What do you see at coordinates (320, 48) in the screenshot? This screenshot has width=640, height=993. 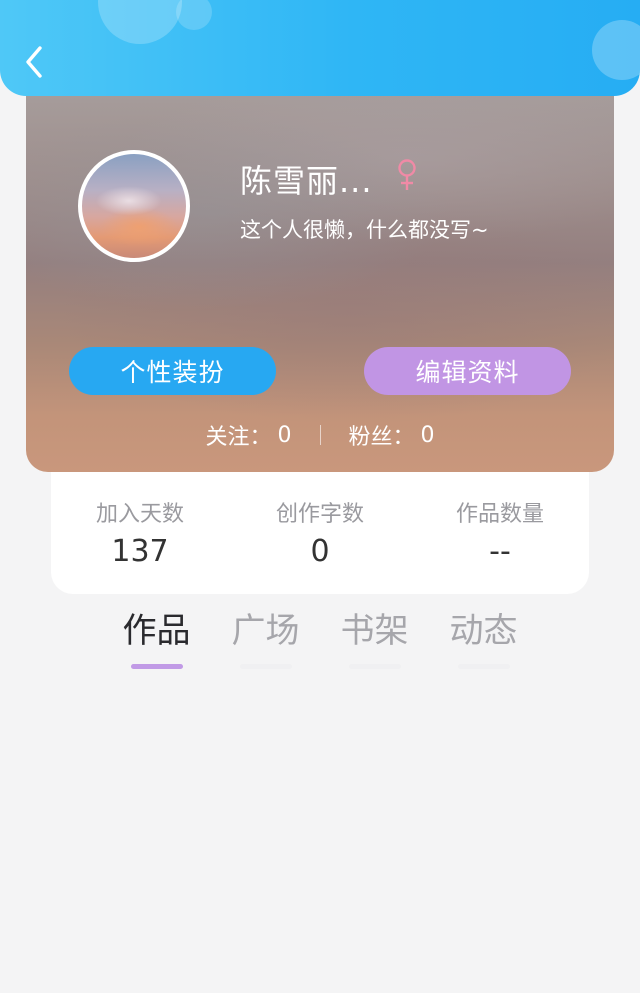 I see `top-header` at bounding box center [320, 48].